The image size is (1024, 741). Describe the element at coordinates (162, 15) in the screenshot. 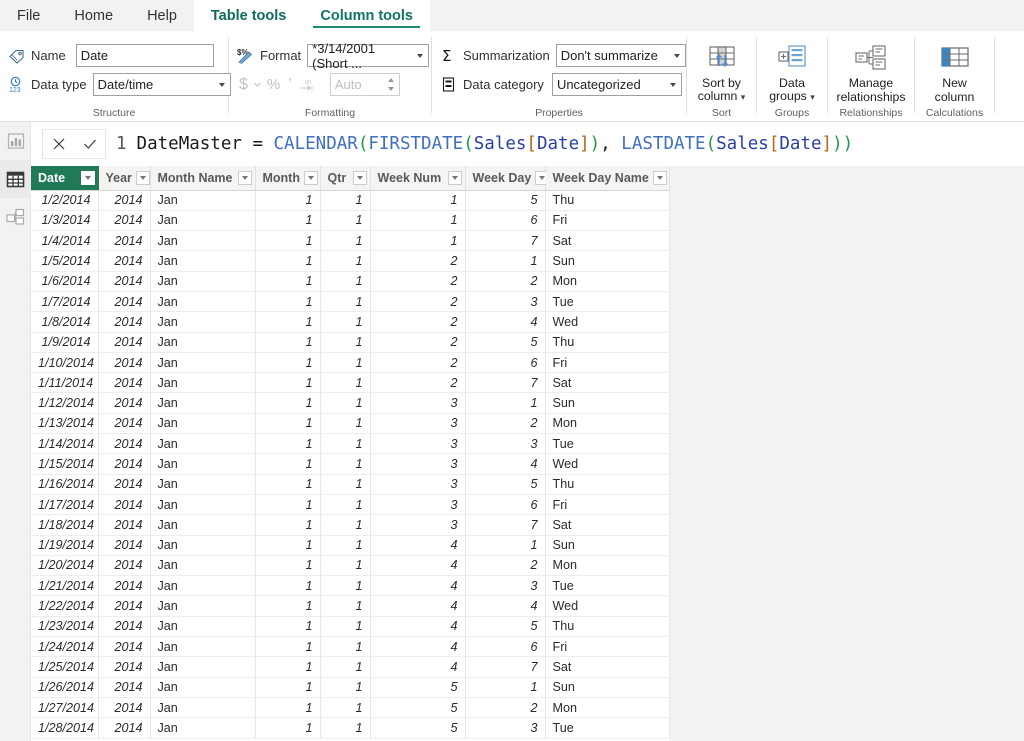

I see `tab-help: Help` at that location.